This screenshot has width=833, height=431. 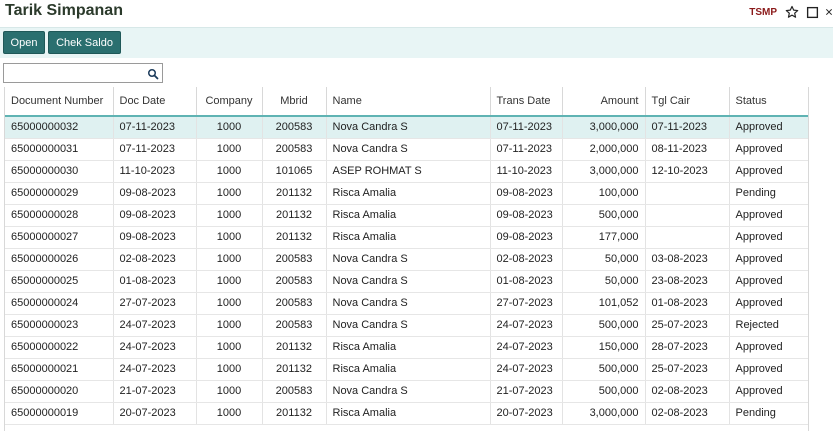 What do you see at coordinates (155, 303) in the screenshot?
I see `cell-doc-date: 27-07-2023` at bounding box center [155, 303].